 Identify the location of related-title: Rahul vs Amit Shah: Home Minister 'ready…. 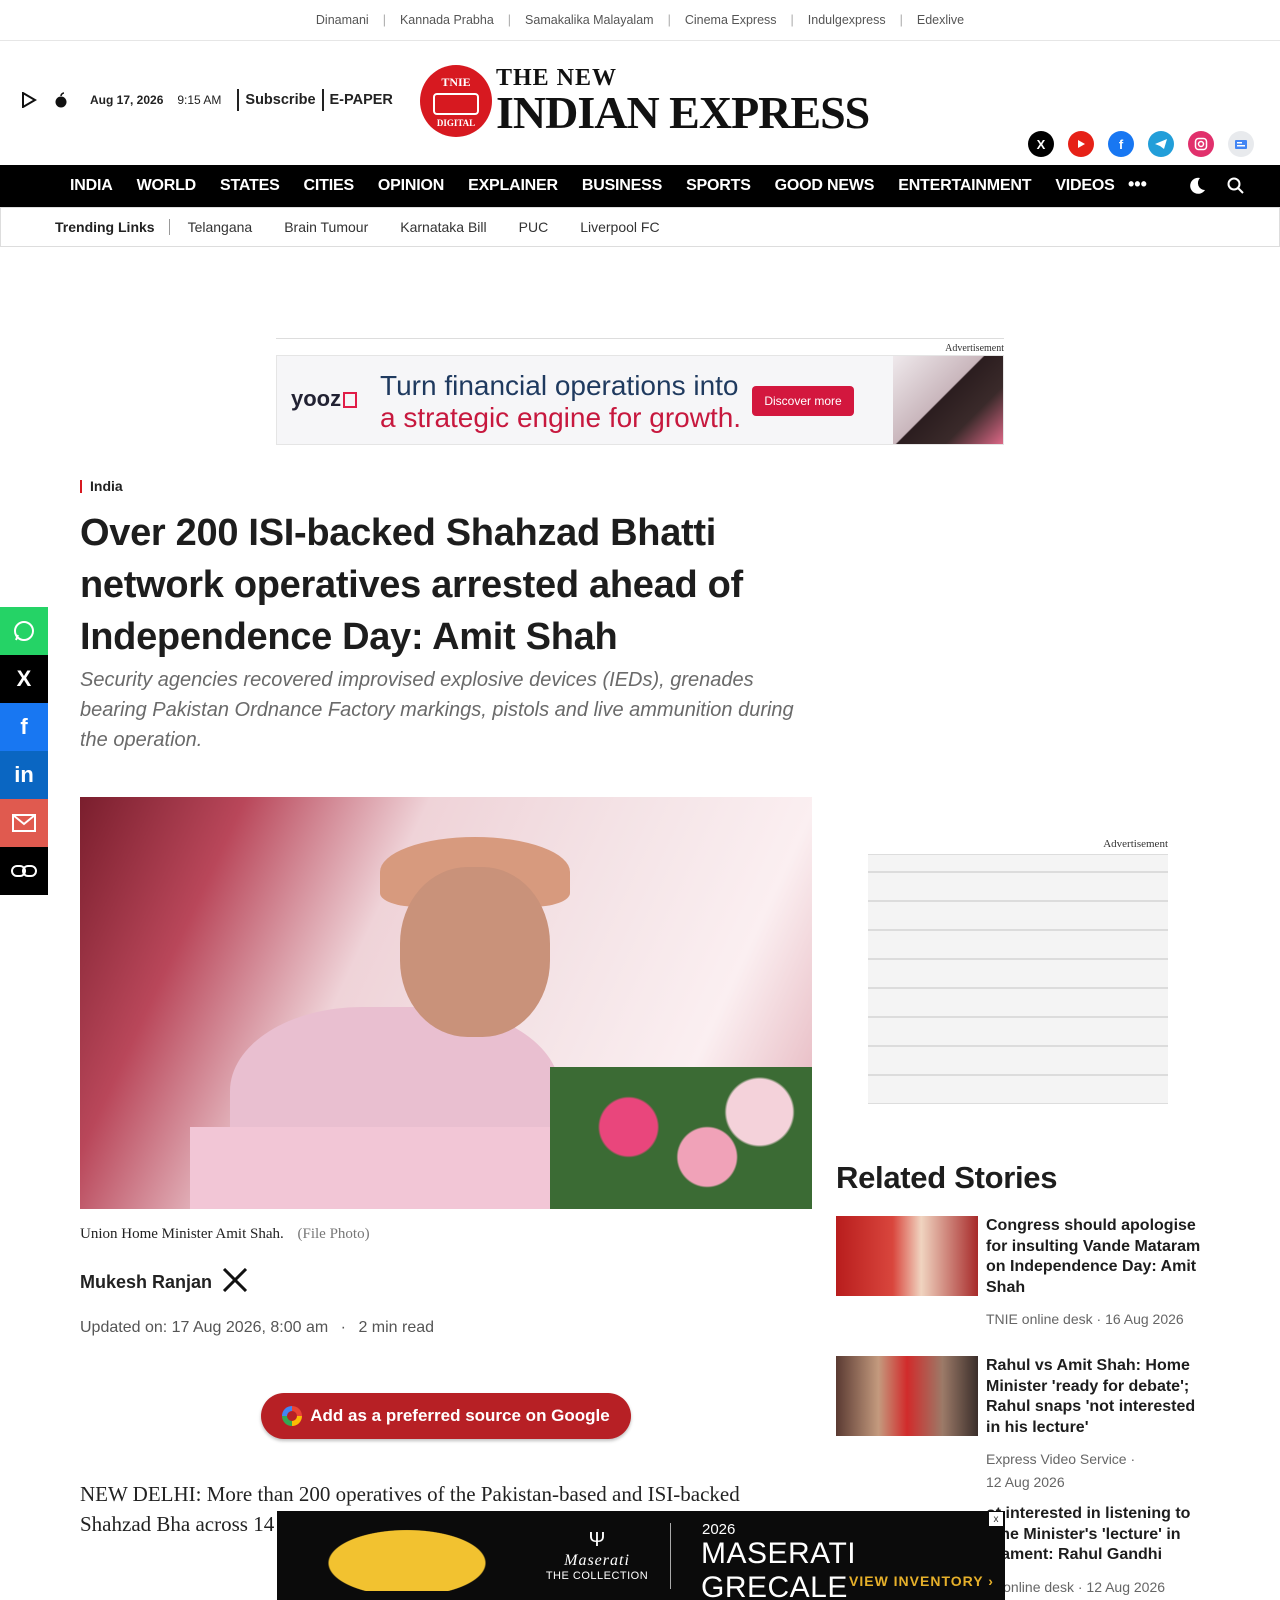
(1093, 1397).